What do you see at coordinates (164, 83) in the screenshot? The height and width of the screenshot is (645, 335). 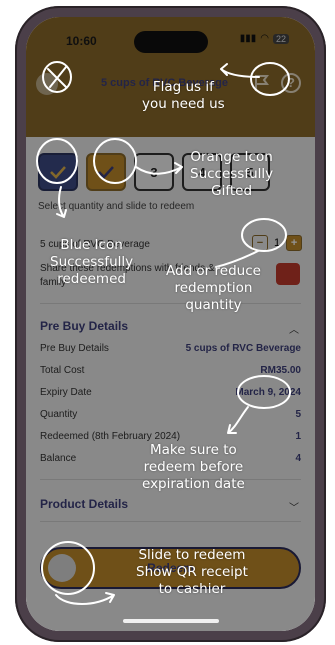 I see `page-title: 5 cups of RVC Beverage` at bounding box center [164, 83].